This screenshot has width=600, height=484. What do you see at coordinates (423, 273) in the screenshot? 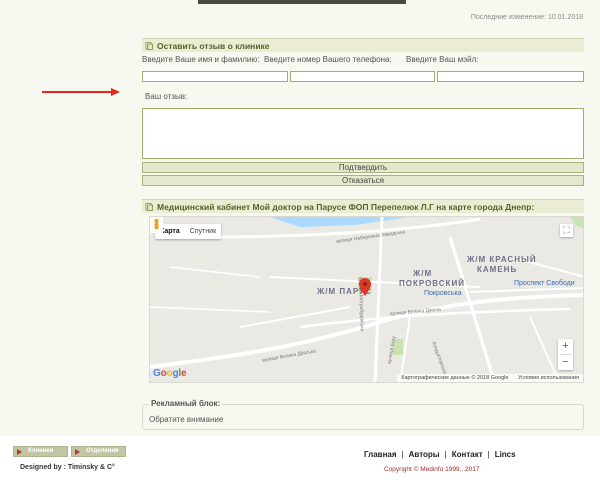
I see `district-label: Ж/М` at bounding box center [423, 273].